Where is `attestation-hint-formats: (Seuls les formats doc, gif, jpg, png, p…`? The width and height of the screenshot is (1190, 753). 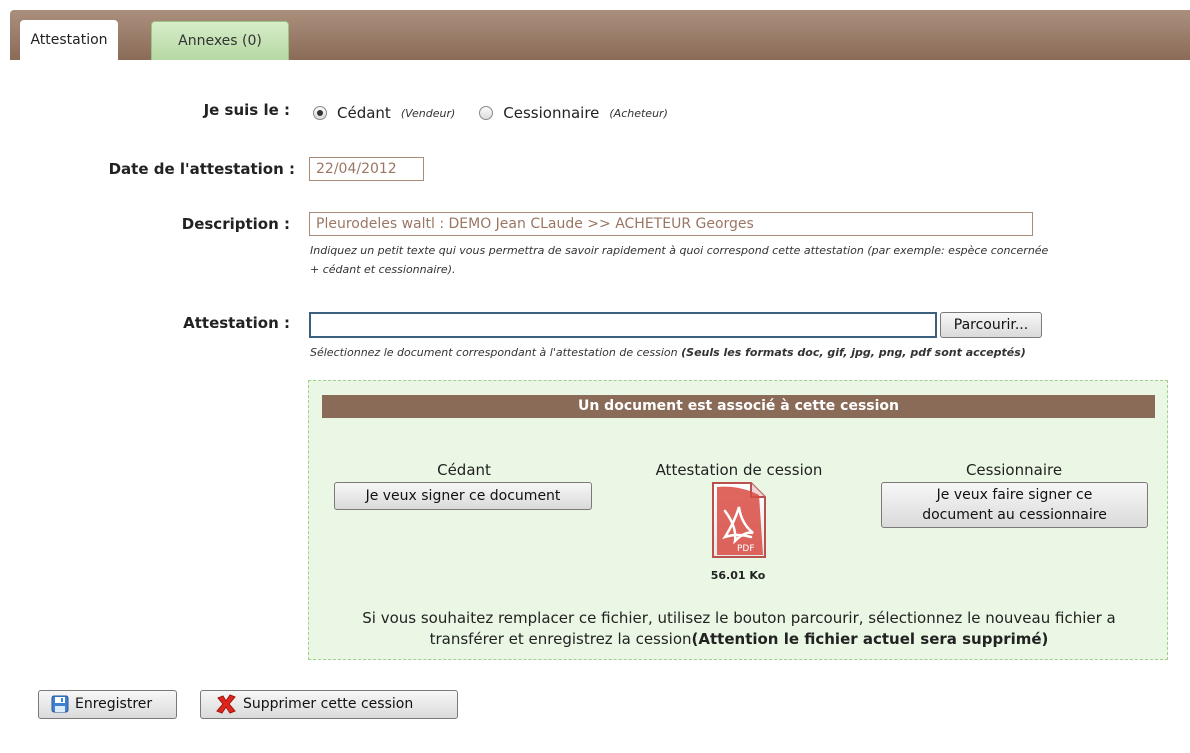
attestation-hint-formats: (Seuls les formats doc, gif, jpg, png, p… is located at coordinates (853, 352).